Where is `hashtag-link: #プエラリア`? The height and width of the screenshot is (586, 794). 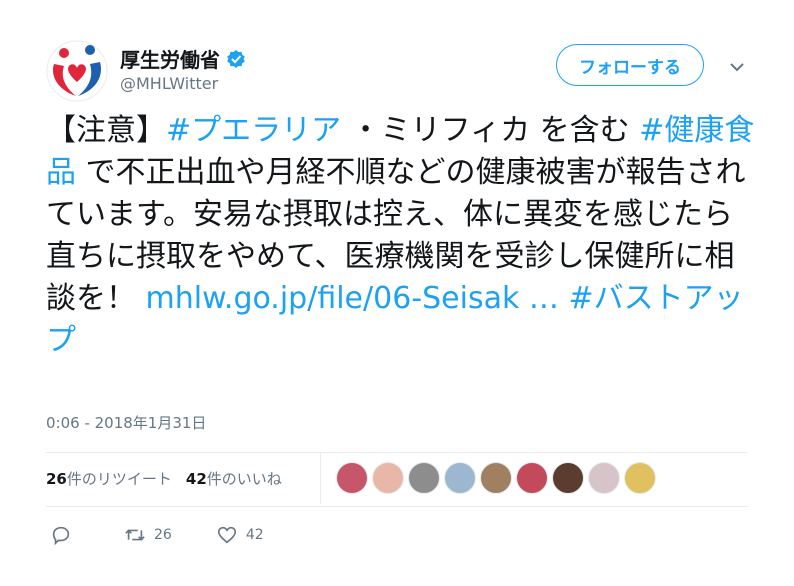
hashtag-link: #プエラリア is located at coordinates (253, 130).